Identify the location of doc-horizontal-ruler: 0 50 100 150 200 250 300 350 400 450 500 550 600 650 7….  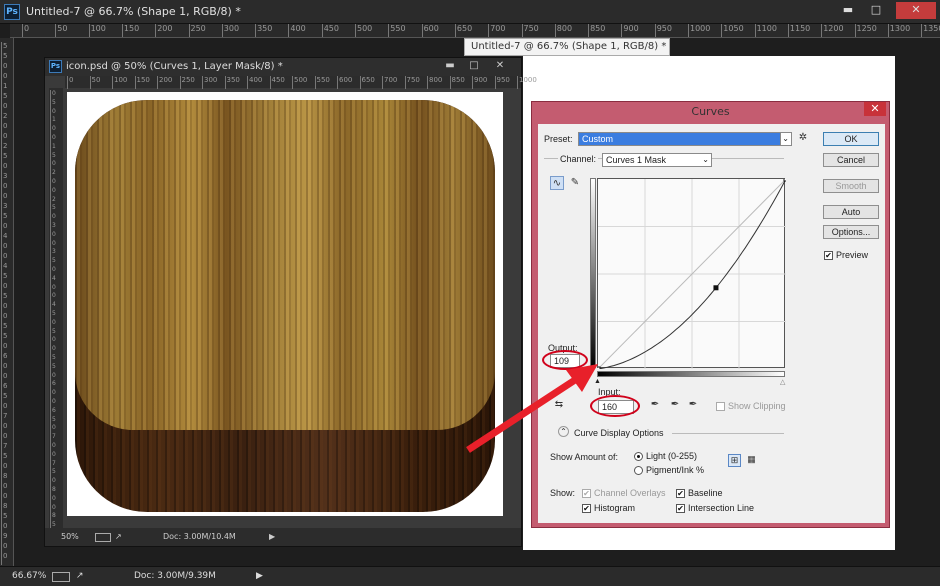
(301, 82).